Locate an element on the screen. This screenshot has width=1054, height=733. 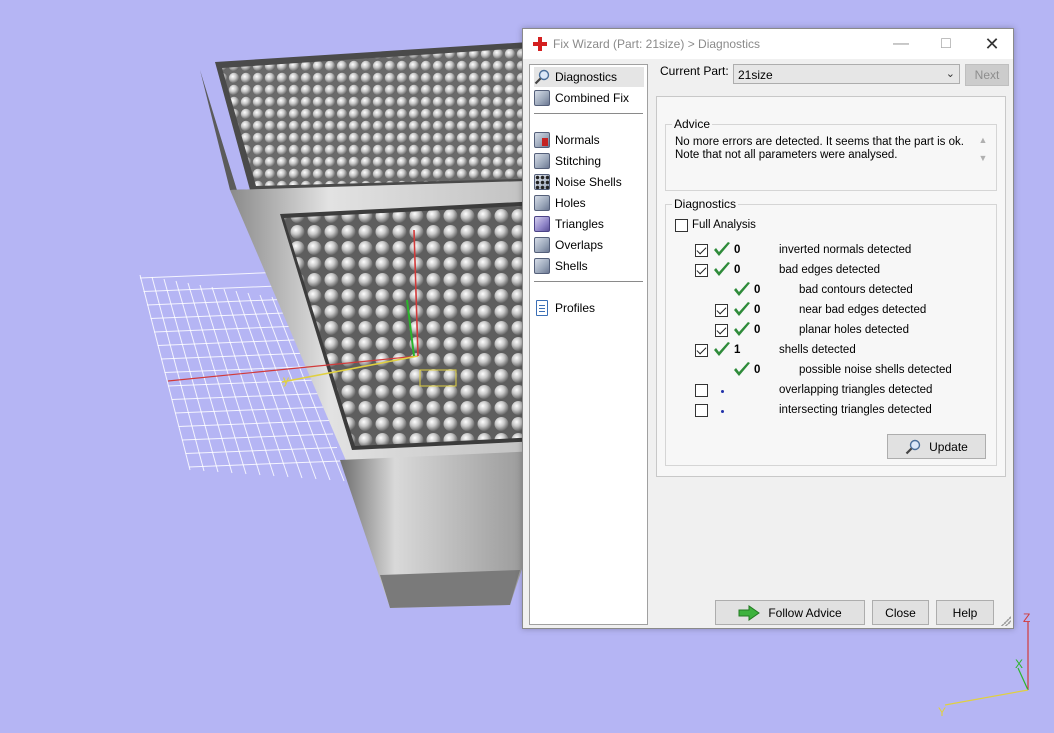
nav-item-label: Combined Fix is located at coordinates (592, 98).